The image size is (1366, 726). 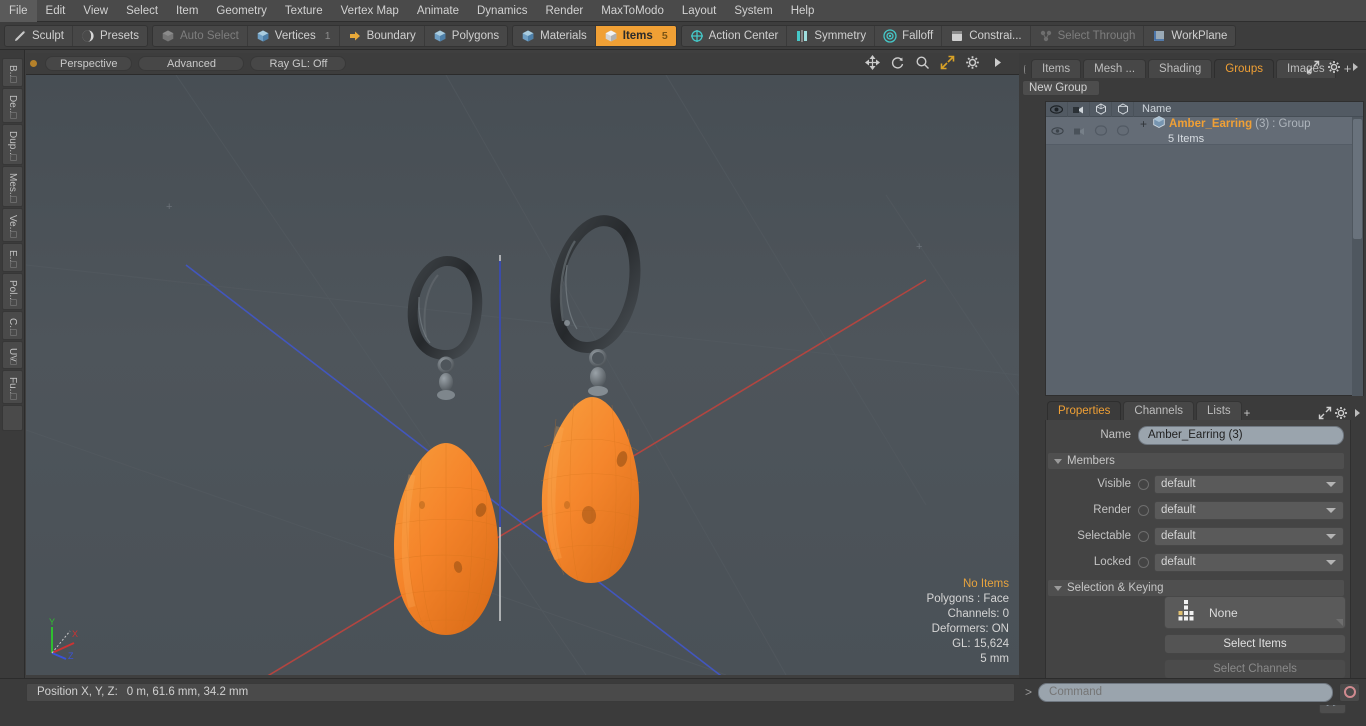 What do you see at coordinates (294, 35) in the screenshot?
I see `vertices-button: Vertices 1` at bounding box center [294, 35].